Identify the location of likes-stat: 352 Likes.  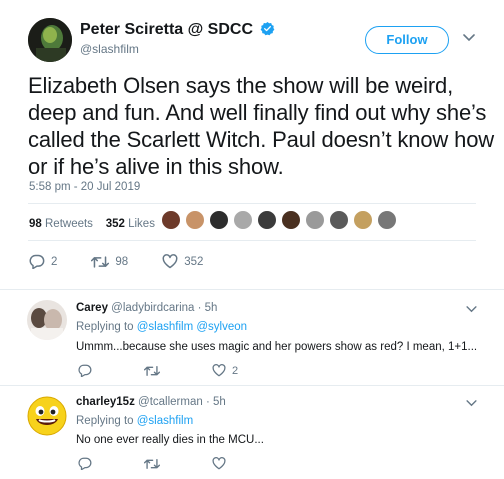
(130, 224).